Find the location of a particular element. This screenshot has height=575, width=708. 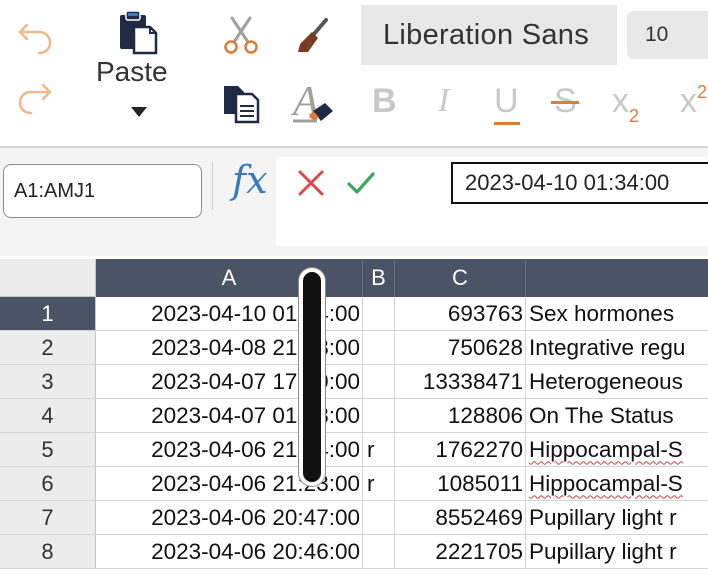

strikethrough-button: S is located at coordinates (565, 101).